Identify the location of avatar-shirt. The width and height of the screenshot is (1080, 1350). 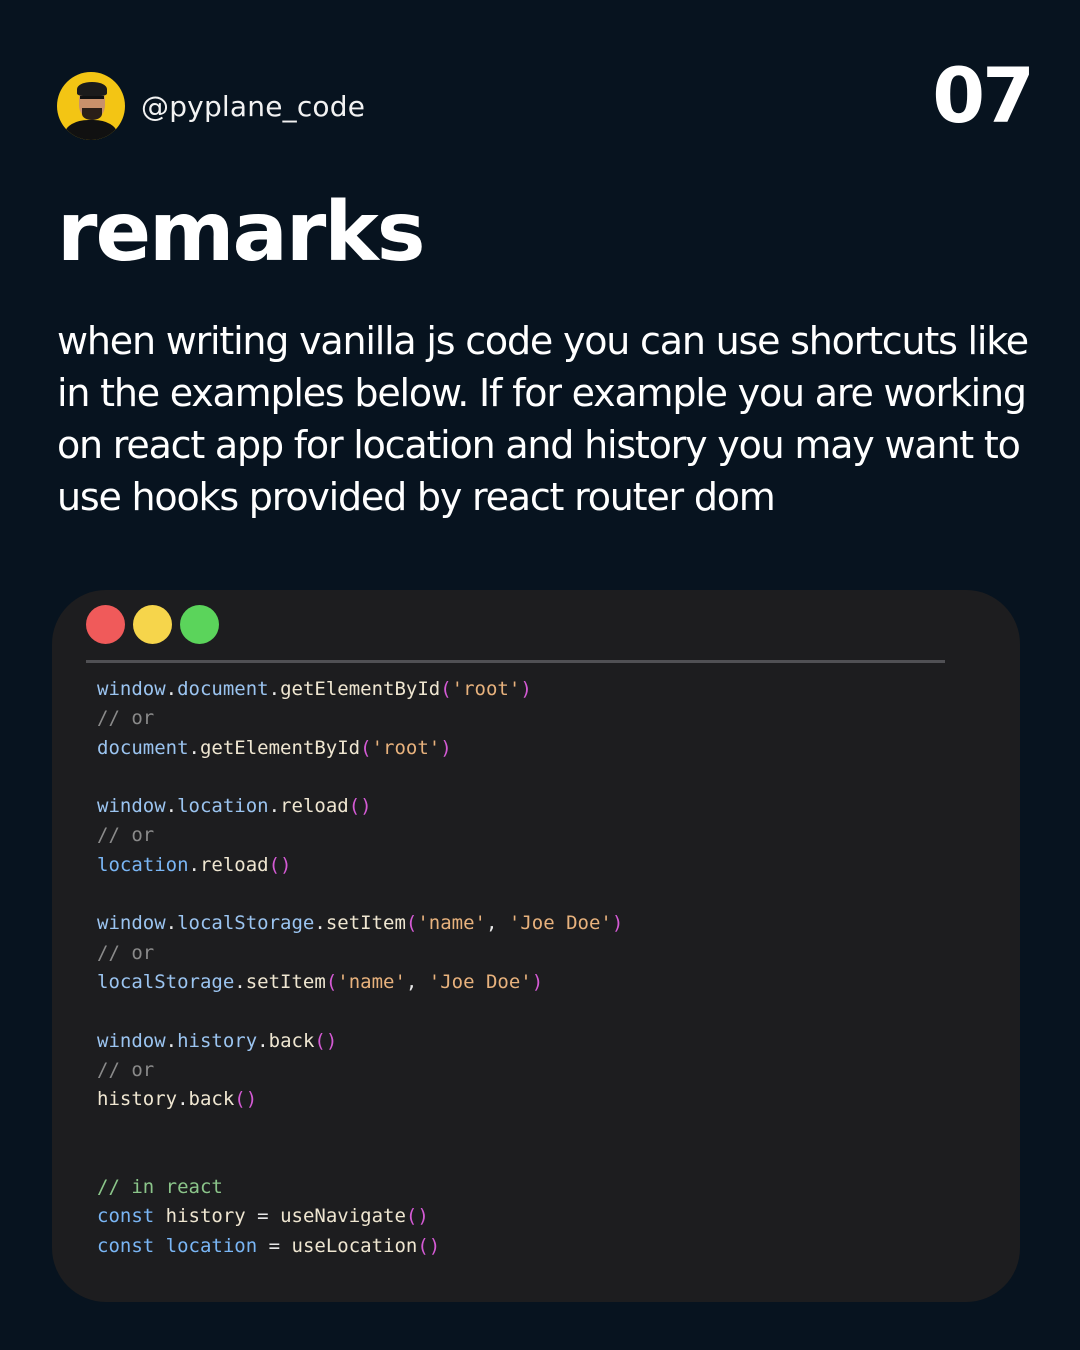
(91, 130).